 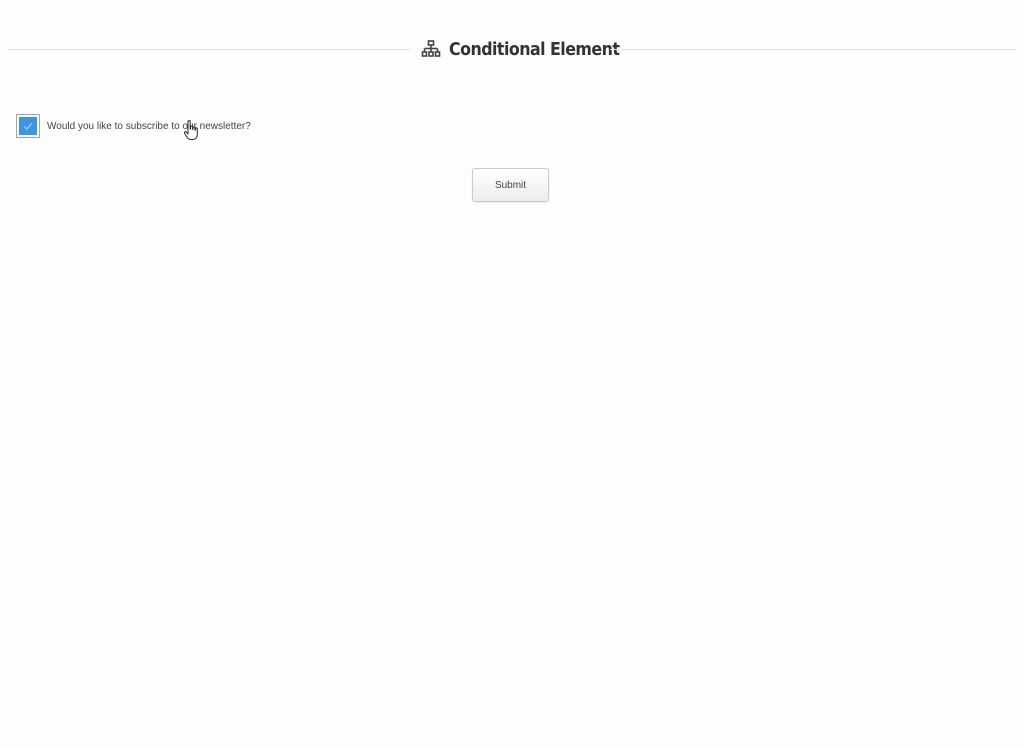 What do you see at coordinates (813, 49) in the screenshot?
I see `heading-divider-right` at bounding box center [813, 49].